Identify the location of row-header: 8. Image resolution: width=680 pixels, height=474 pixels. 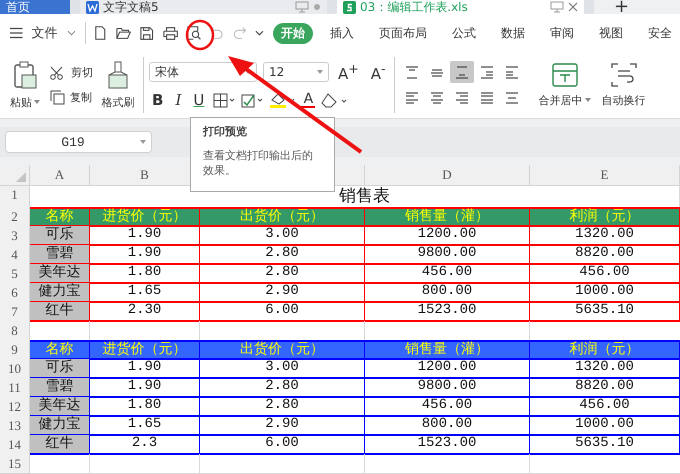
(15, 331).